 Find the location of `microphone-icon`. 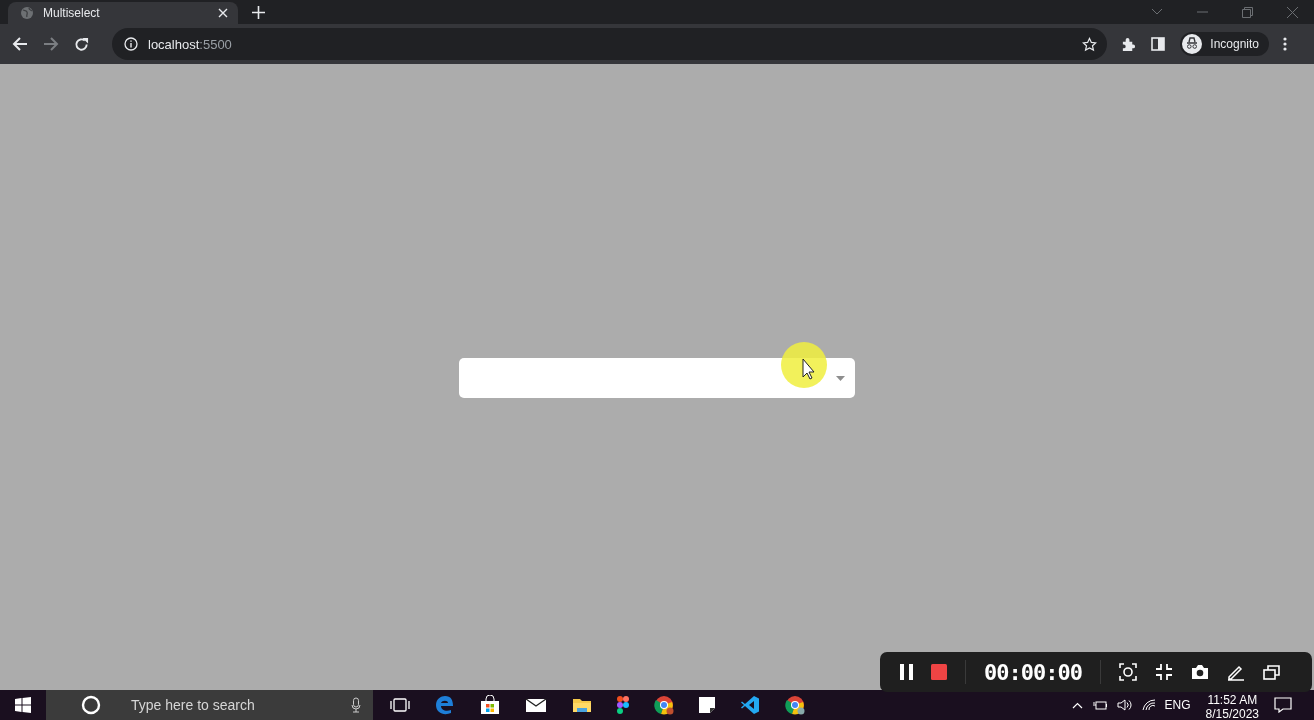

microphone-icon is located at coordinates (356, 705).